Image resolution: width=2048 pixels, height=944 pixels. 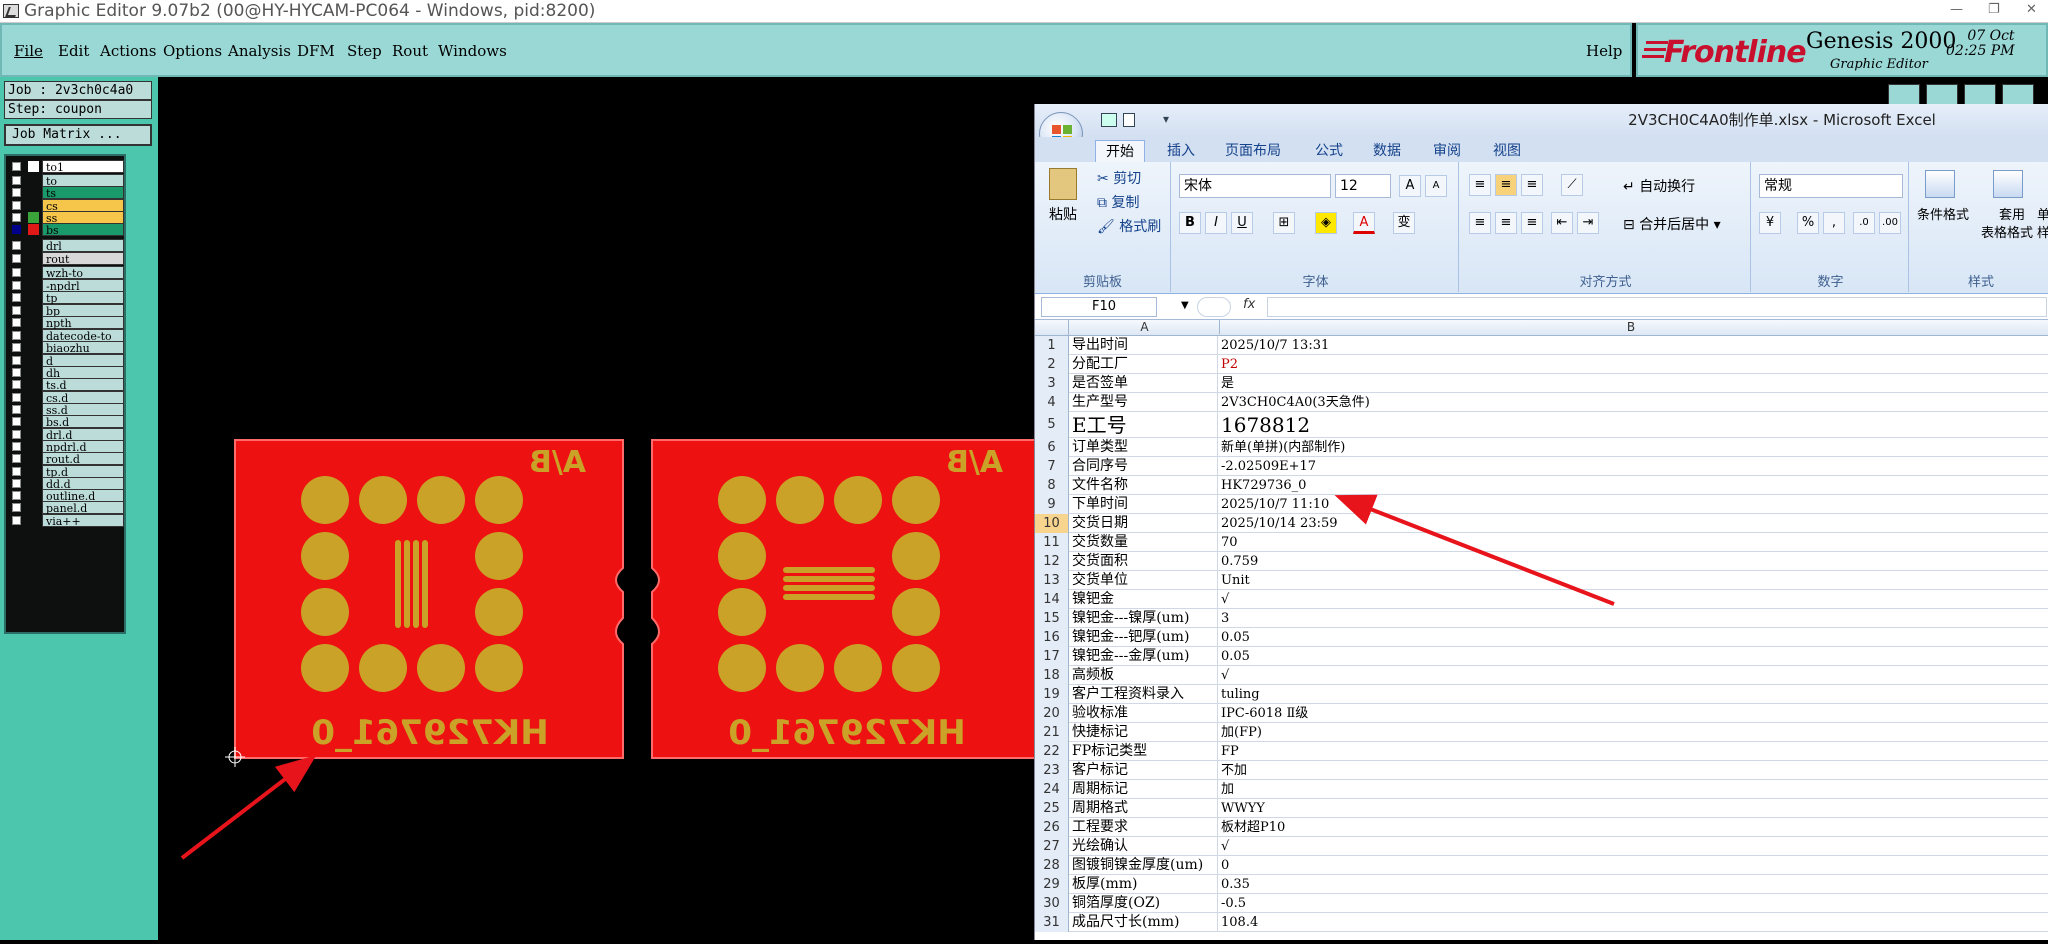 I want to click on row-number: 27, so click(x=1052, y=846).